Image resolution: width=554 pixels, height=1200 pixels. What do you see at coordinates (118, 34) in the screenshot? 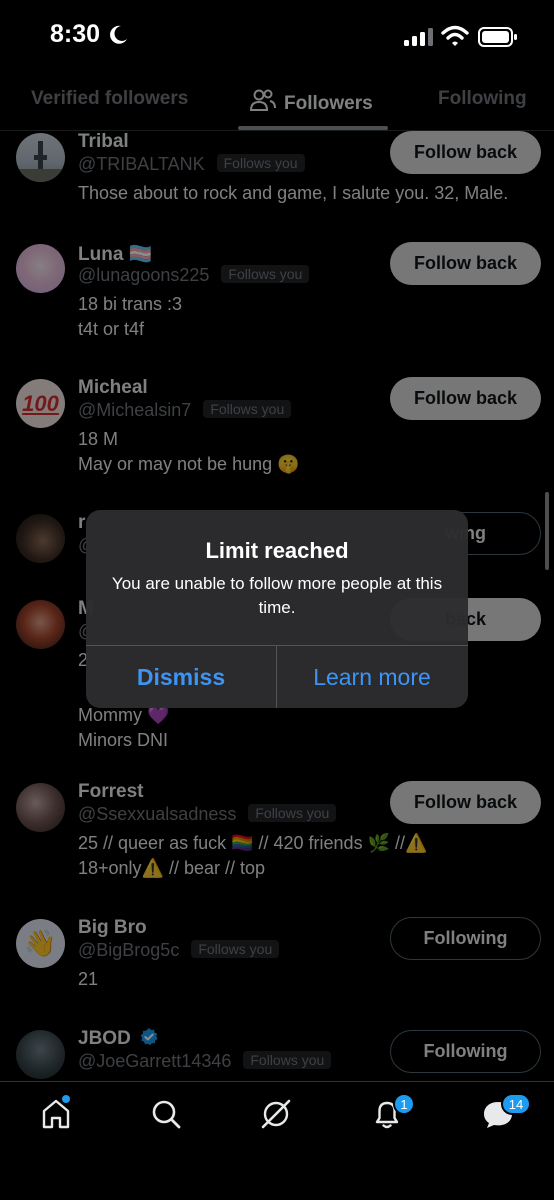
I see `focus-moon-icon` at bounding box center [118, 34].